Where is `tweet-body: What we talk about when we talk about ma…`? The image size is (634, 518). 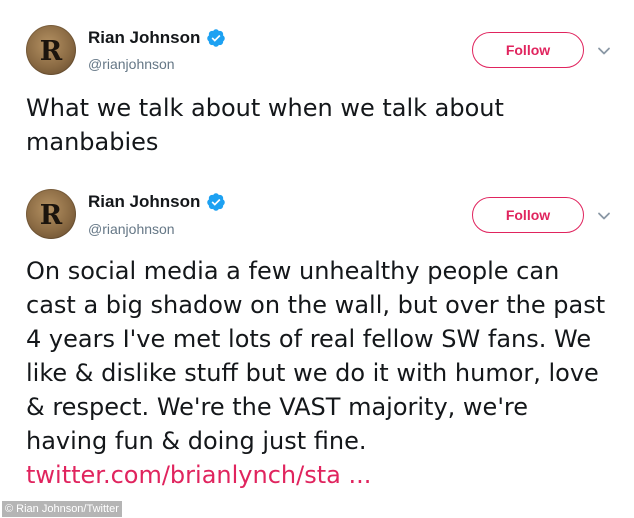
tweet-body: What we talk about when we talk about ma… is located at coordinates (265, 125).